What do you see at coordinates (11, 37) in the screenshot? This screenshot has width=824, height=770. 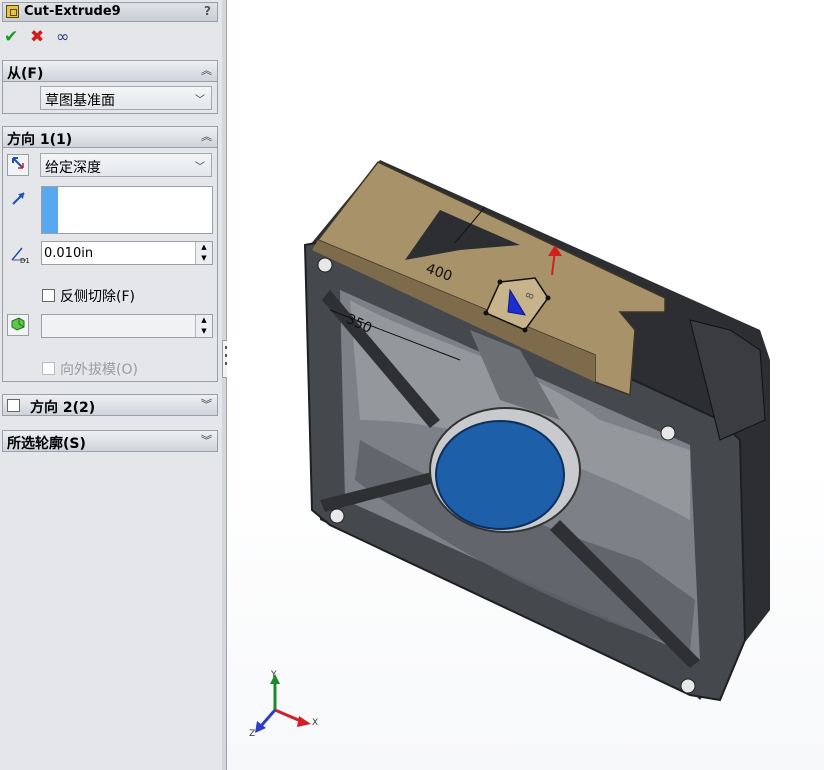 I see `ok-check-icon: ✔` at bounding box center [11, 37].